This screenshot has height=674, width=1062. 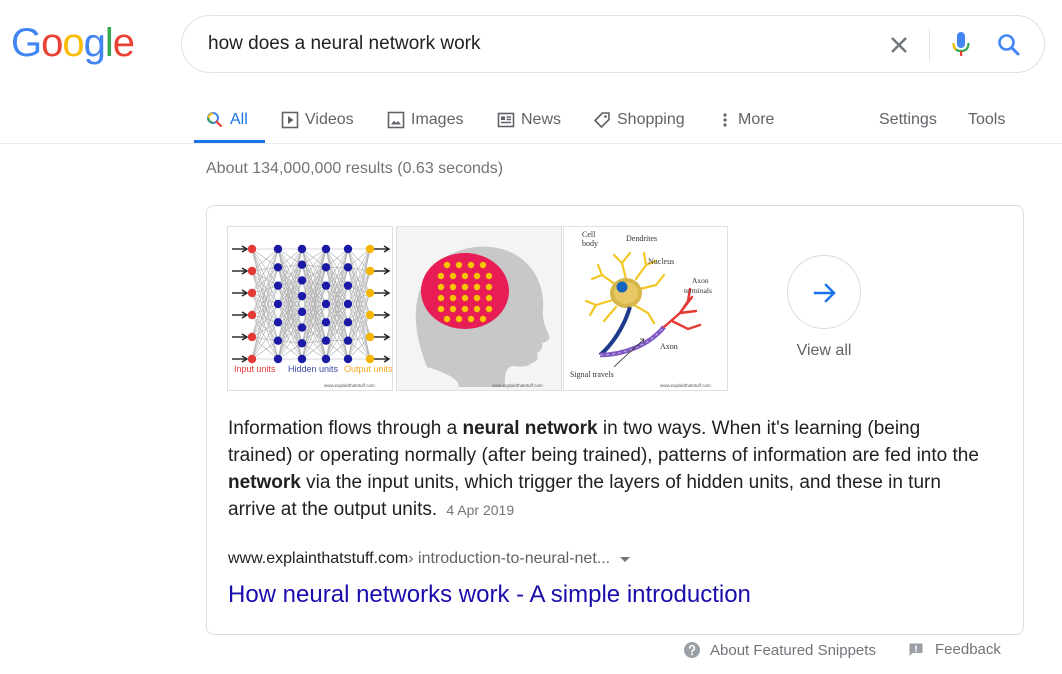 What do you see at coordinates (661, 261) in the screenshot?
I see `nucleus-label: Nucleus` at bounding box center [661, 261].